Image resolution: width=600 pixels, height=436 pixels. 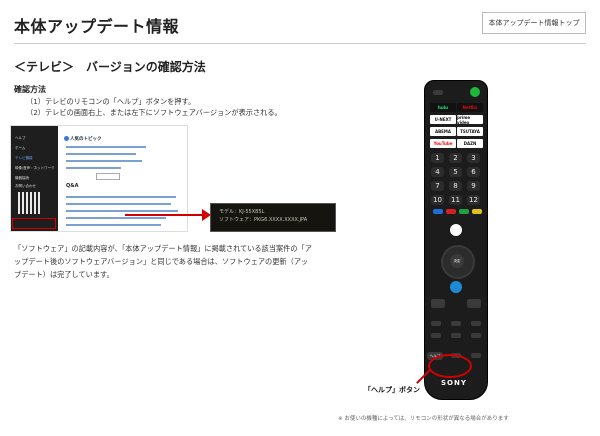 What do you see at coordinates (475, 92) in the screenshot?
I see `power-icon` at bounding box center [475, 92].